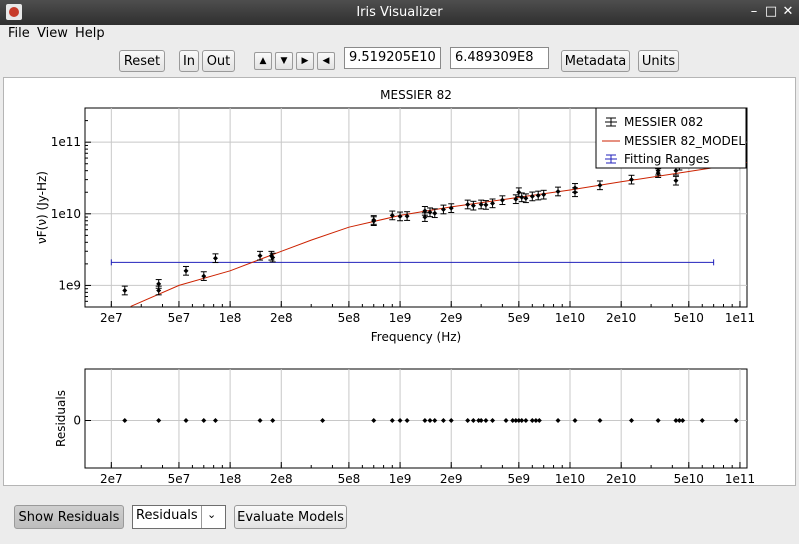 Image resolution: width=799 pixels, height=544 pixels. I want to click on res-y-tick-label: 0, so click(77, 421).